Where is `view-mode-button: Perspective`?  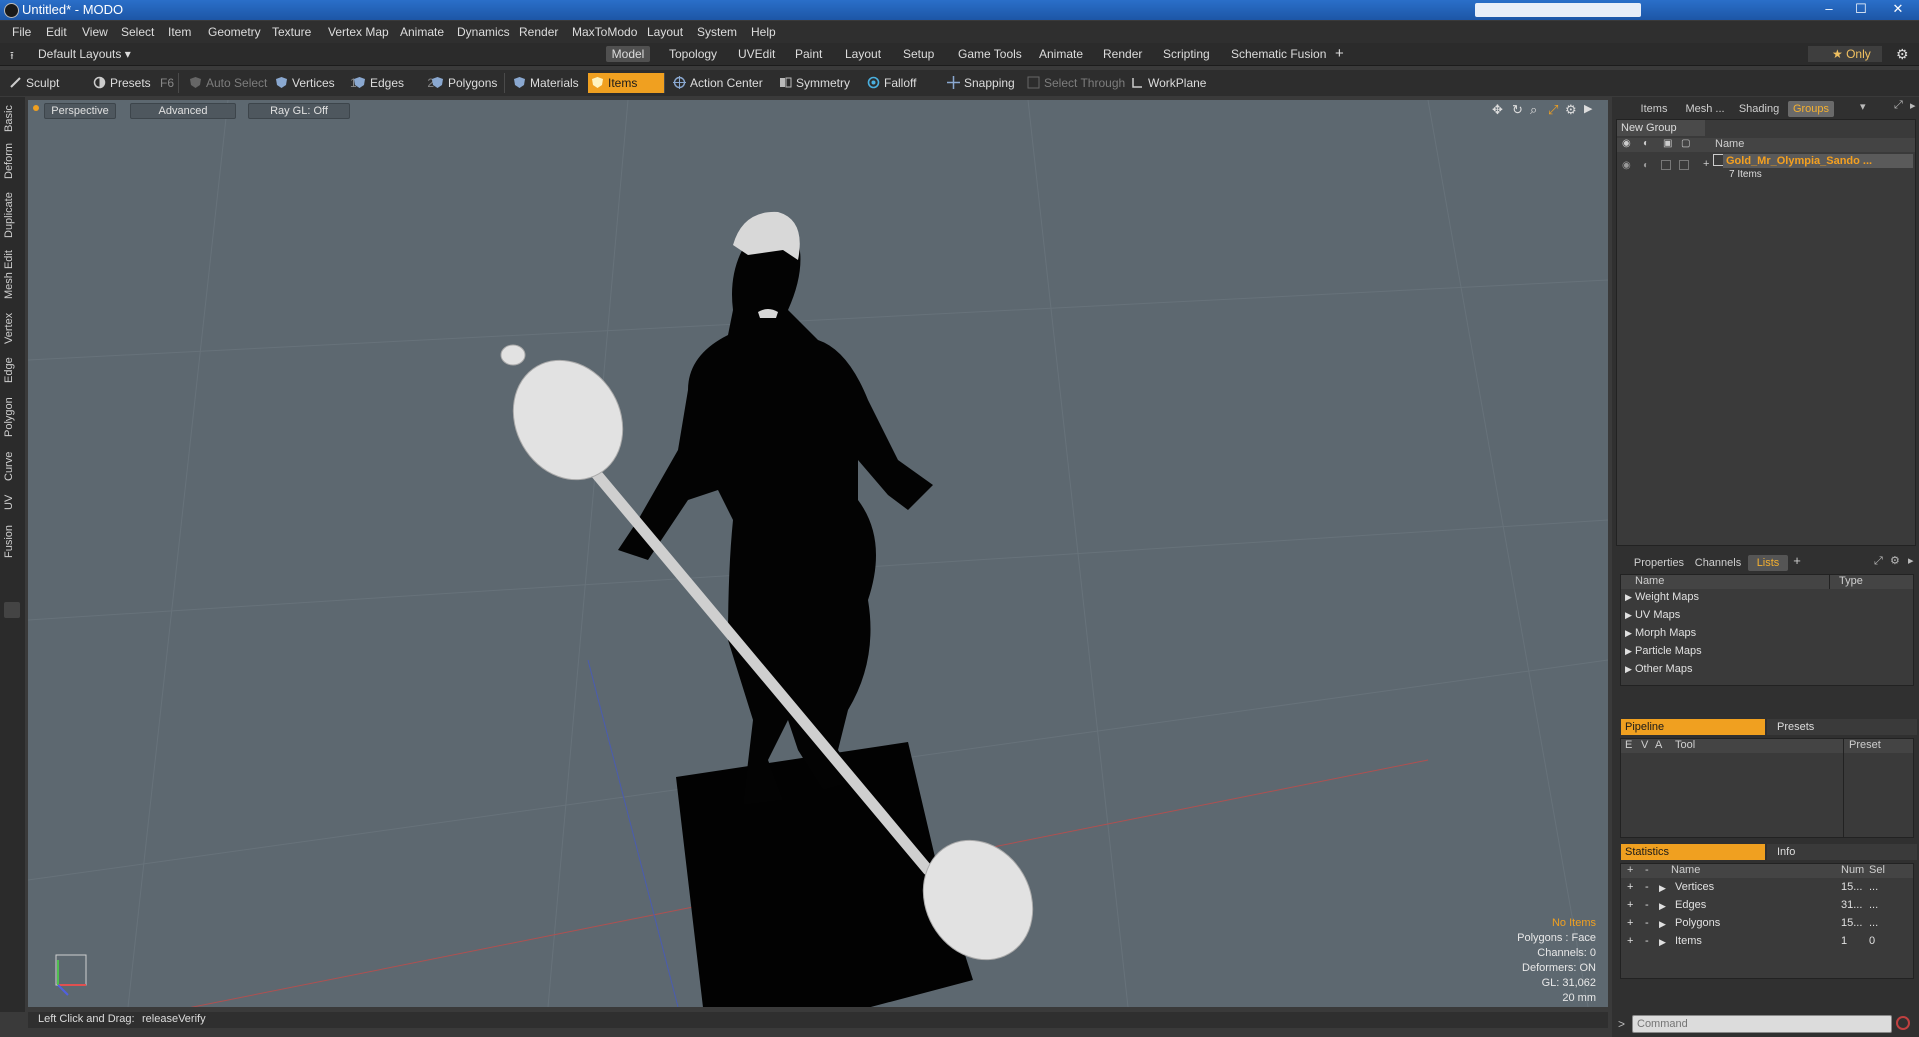
view-mode-button: Perspective is located at coordinates (80, 111).